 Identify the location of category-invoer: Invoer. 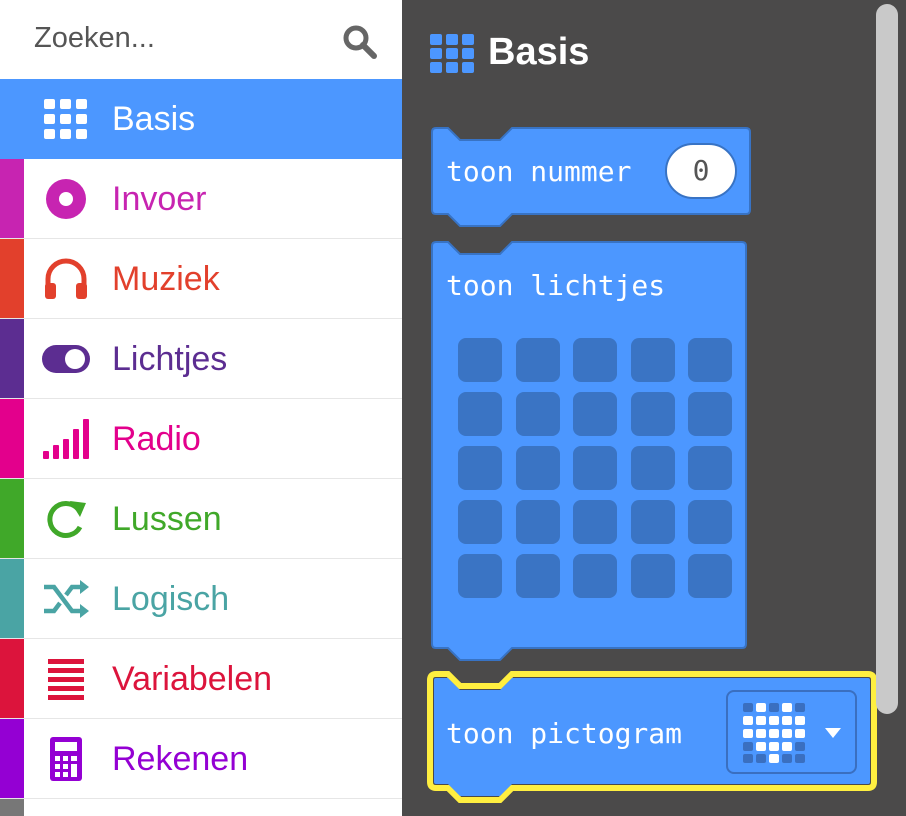
(201, 199).